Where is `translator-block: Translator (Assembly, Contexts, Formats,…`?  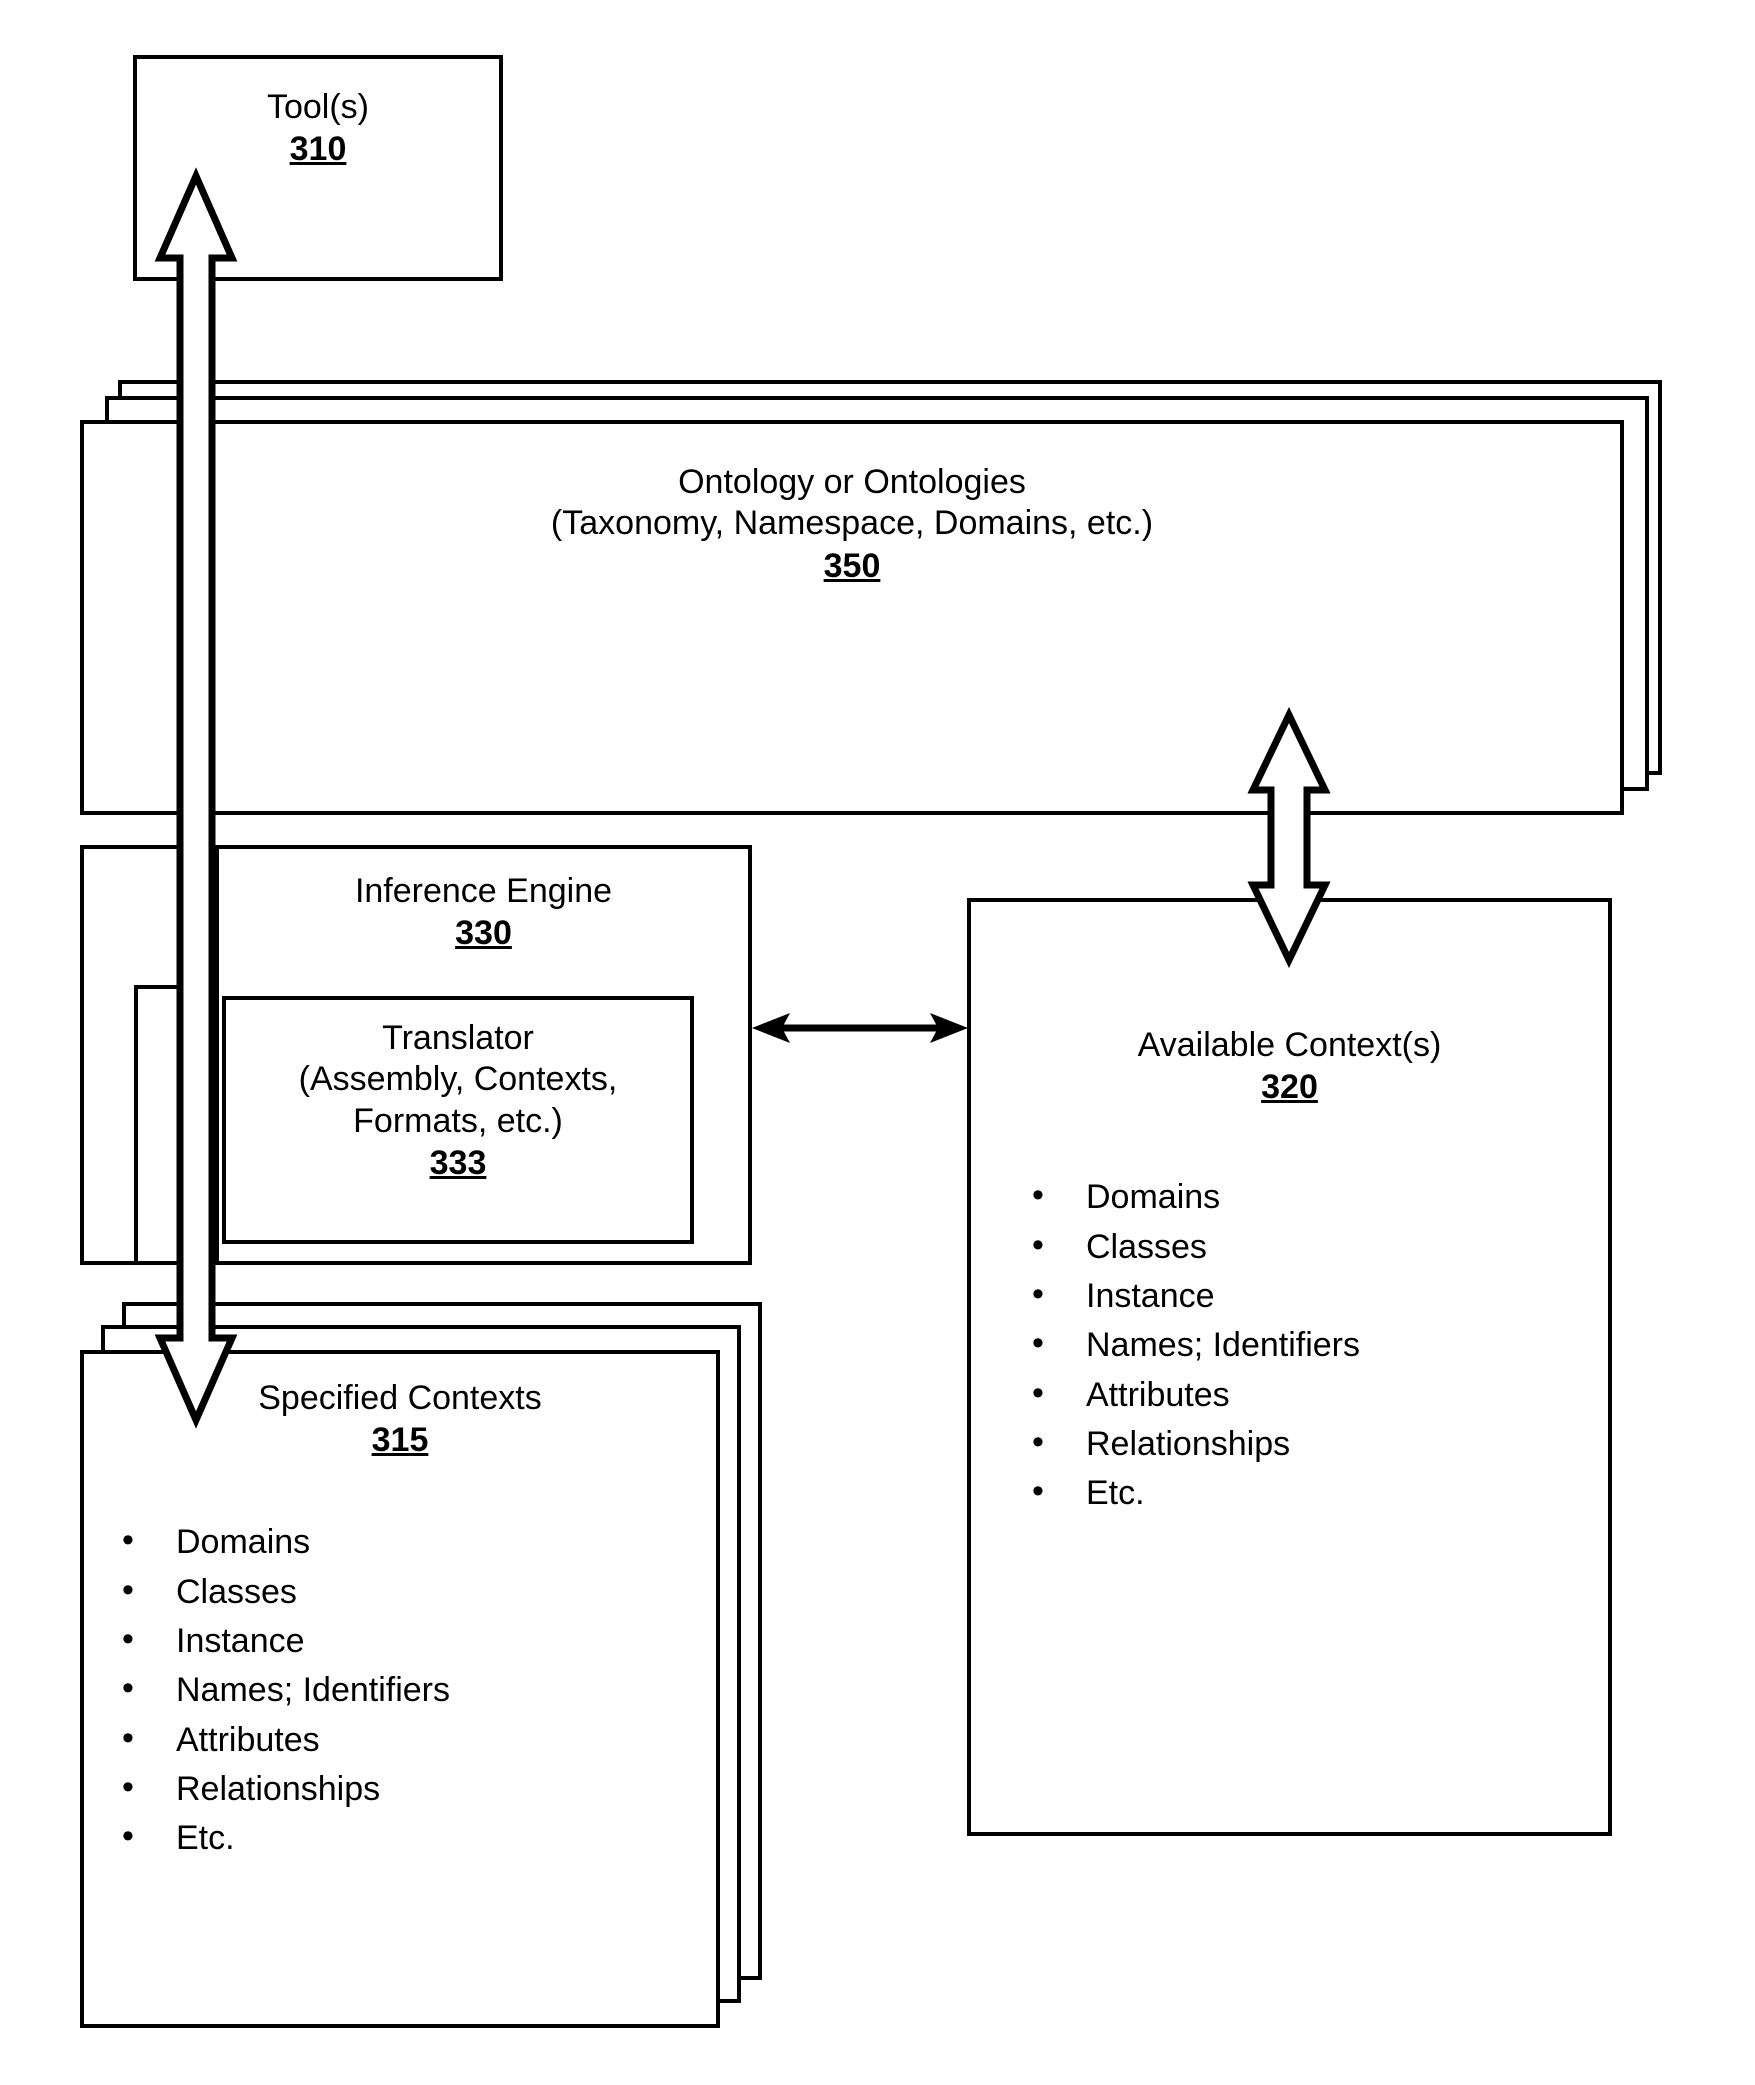 translator-block: Translator (Assembly, Contexts, Formats,… is located at coordinates (458, 1120).